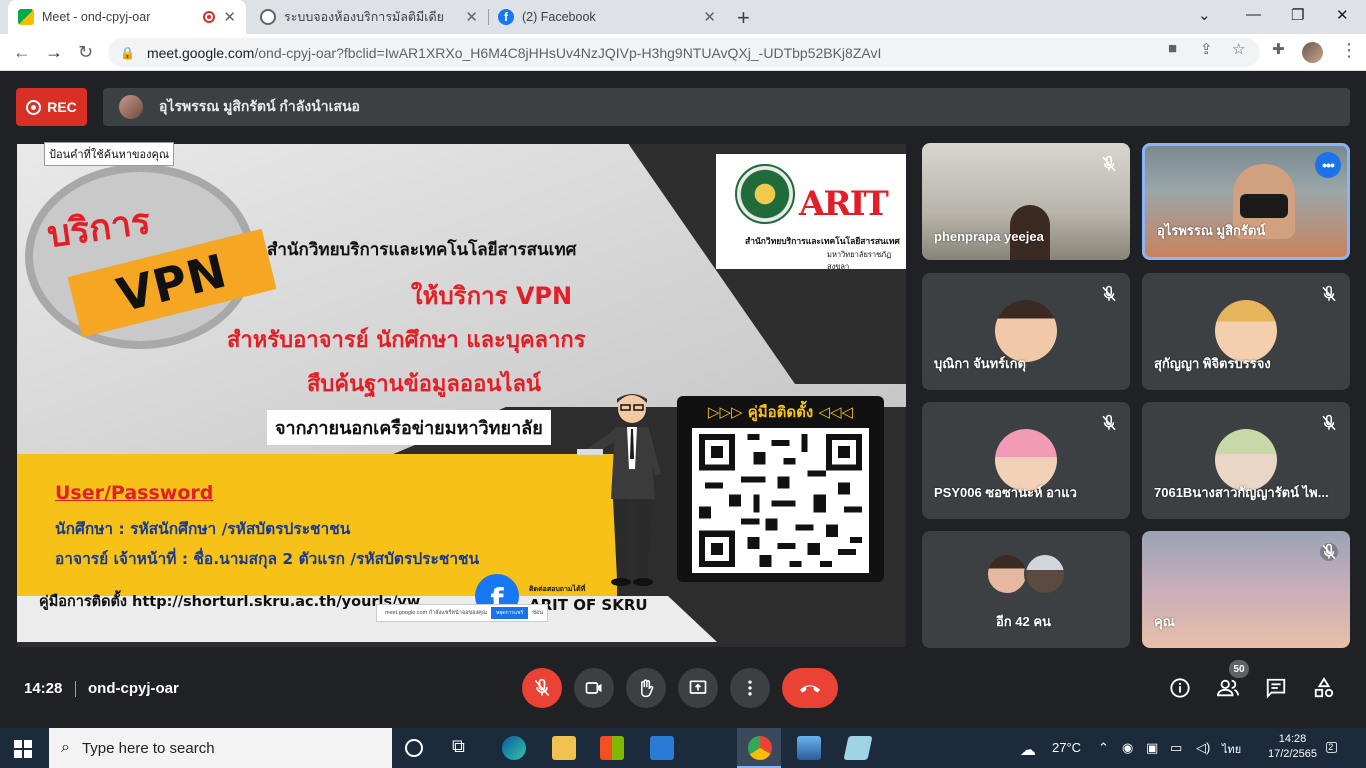  I want to click on record-tray-icon: ◉, so click(1127, 748).